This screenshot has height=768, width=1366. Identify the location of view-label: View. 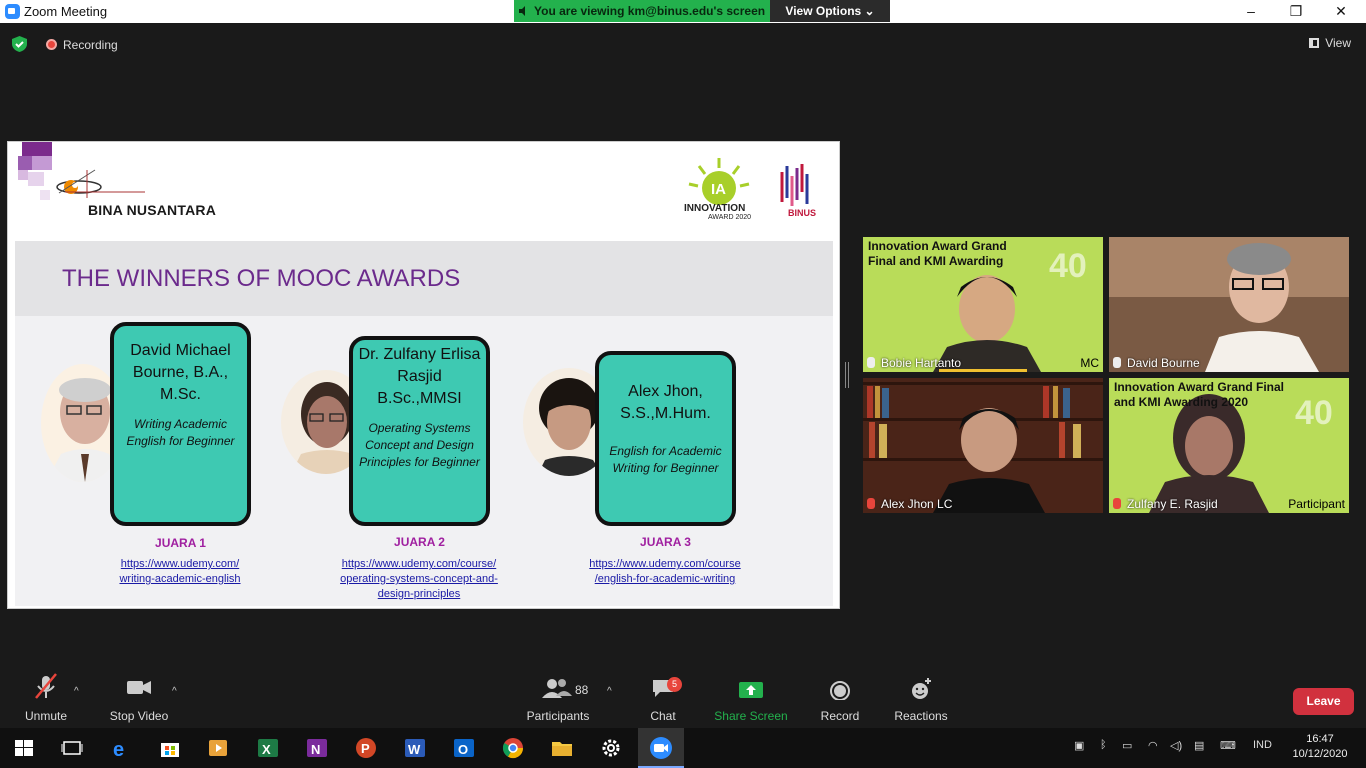
(1338, 43).